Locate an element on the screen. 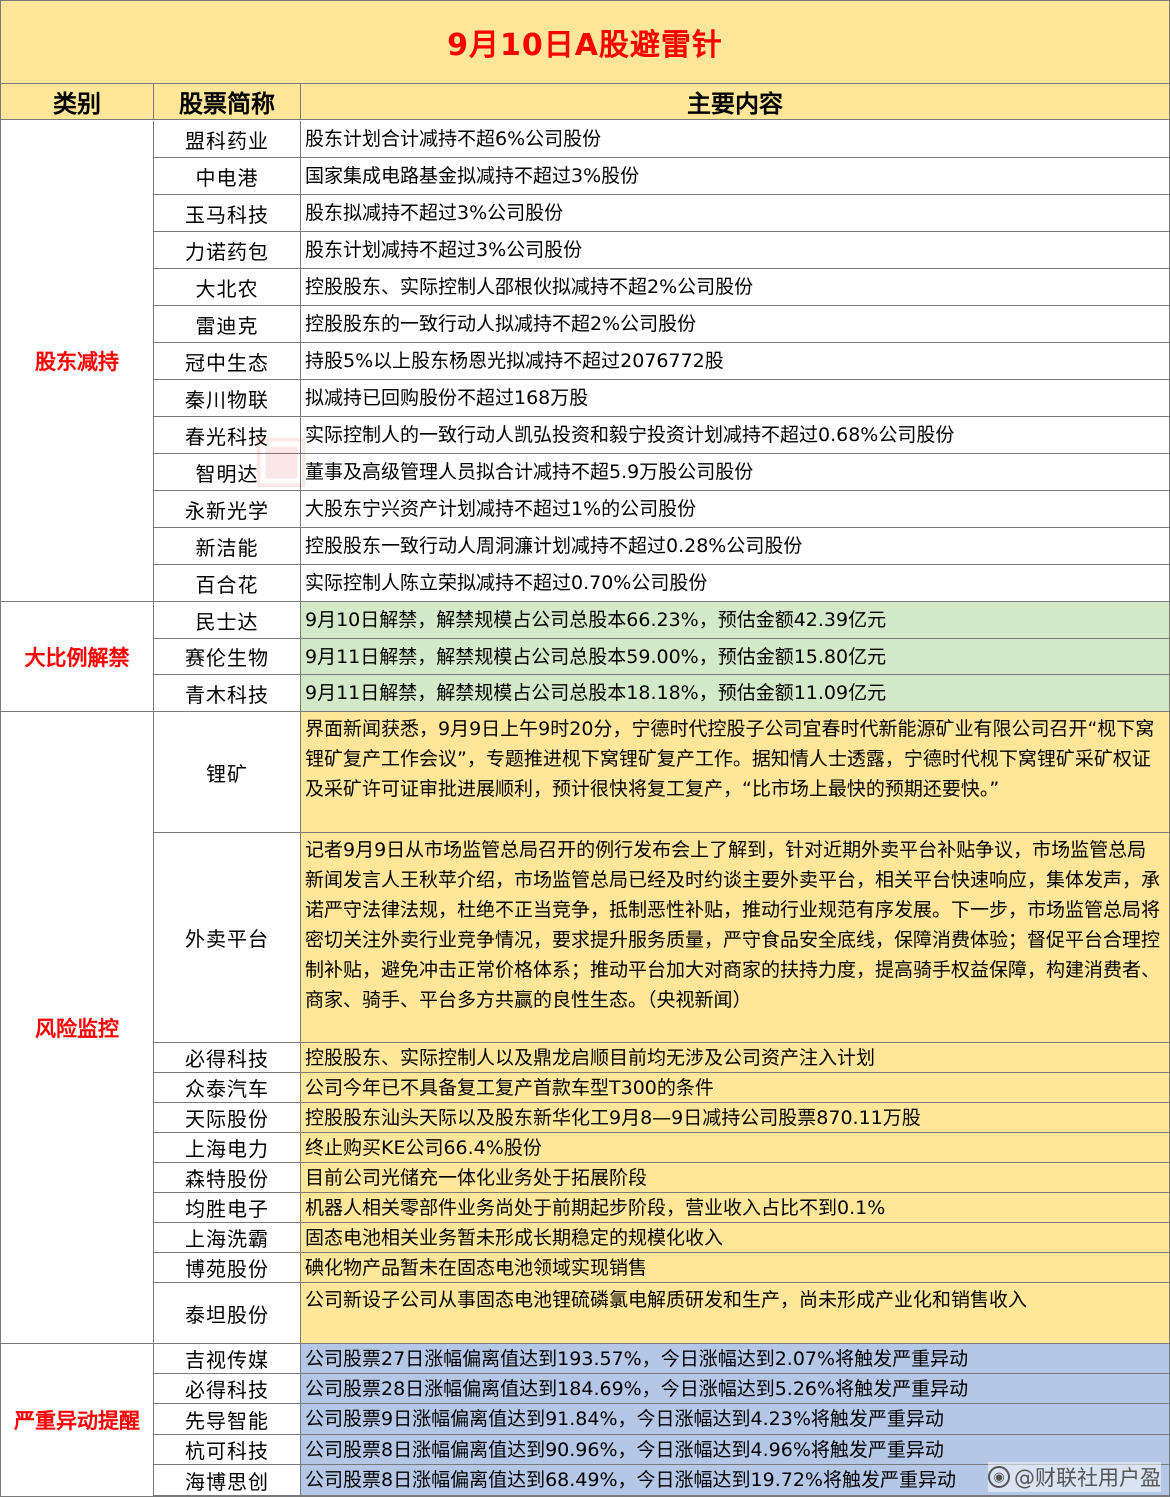  stock-name: 杭可科技 is located at coordinates (227, 1450).